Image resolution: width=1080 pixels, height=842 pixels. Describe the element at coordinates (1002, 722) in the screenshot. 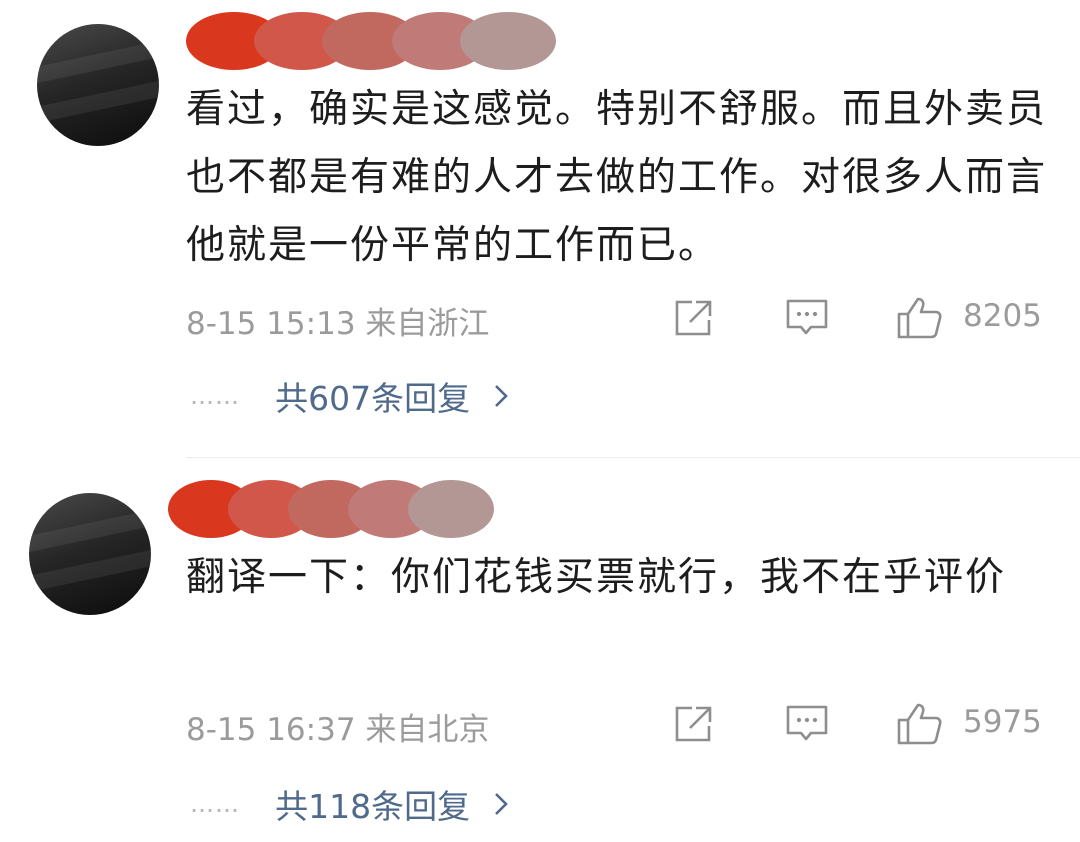

I see `like-count: 5975` at that location.